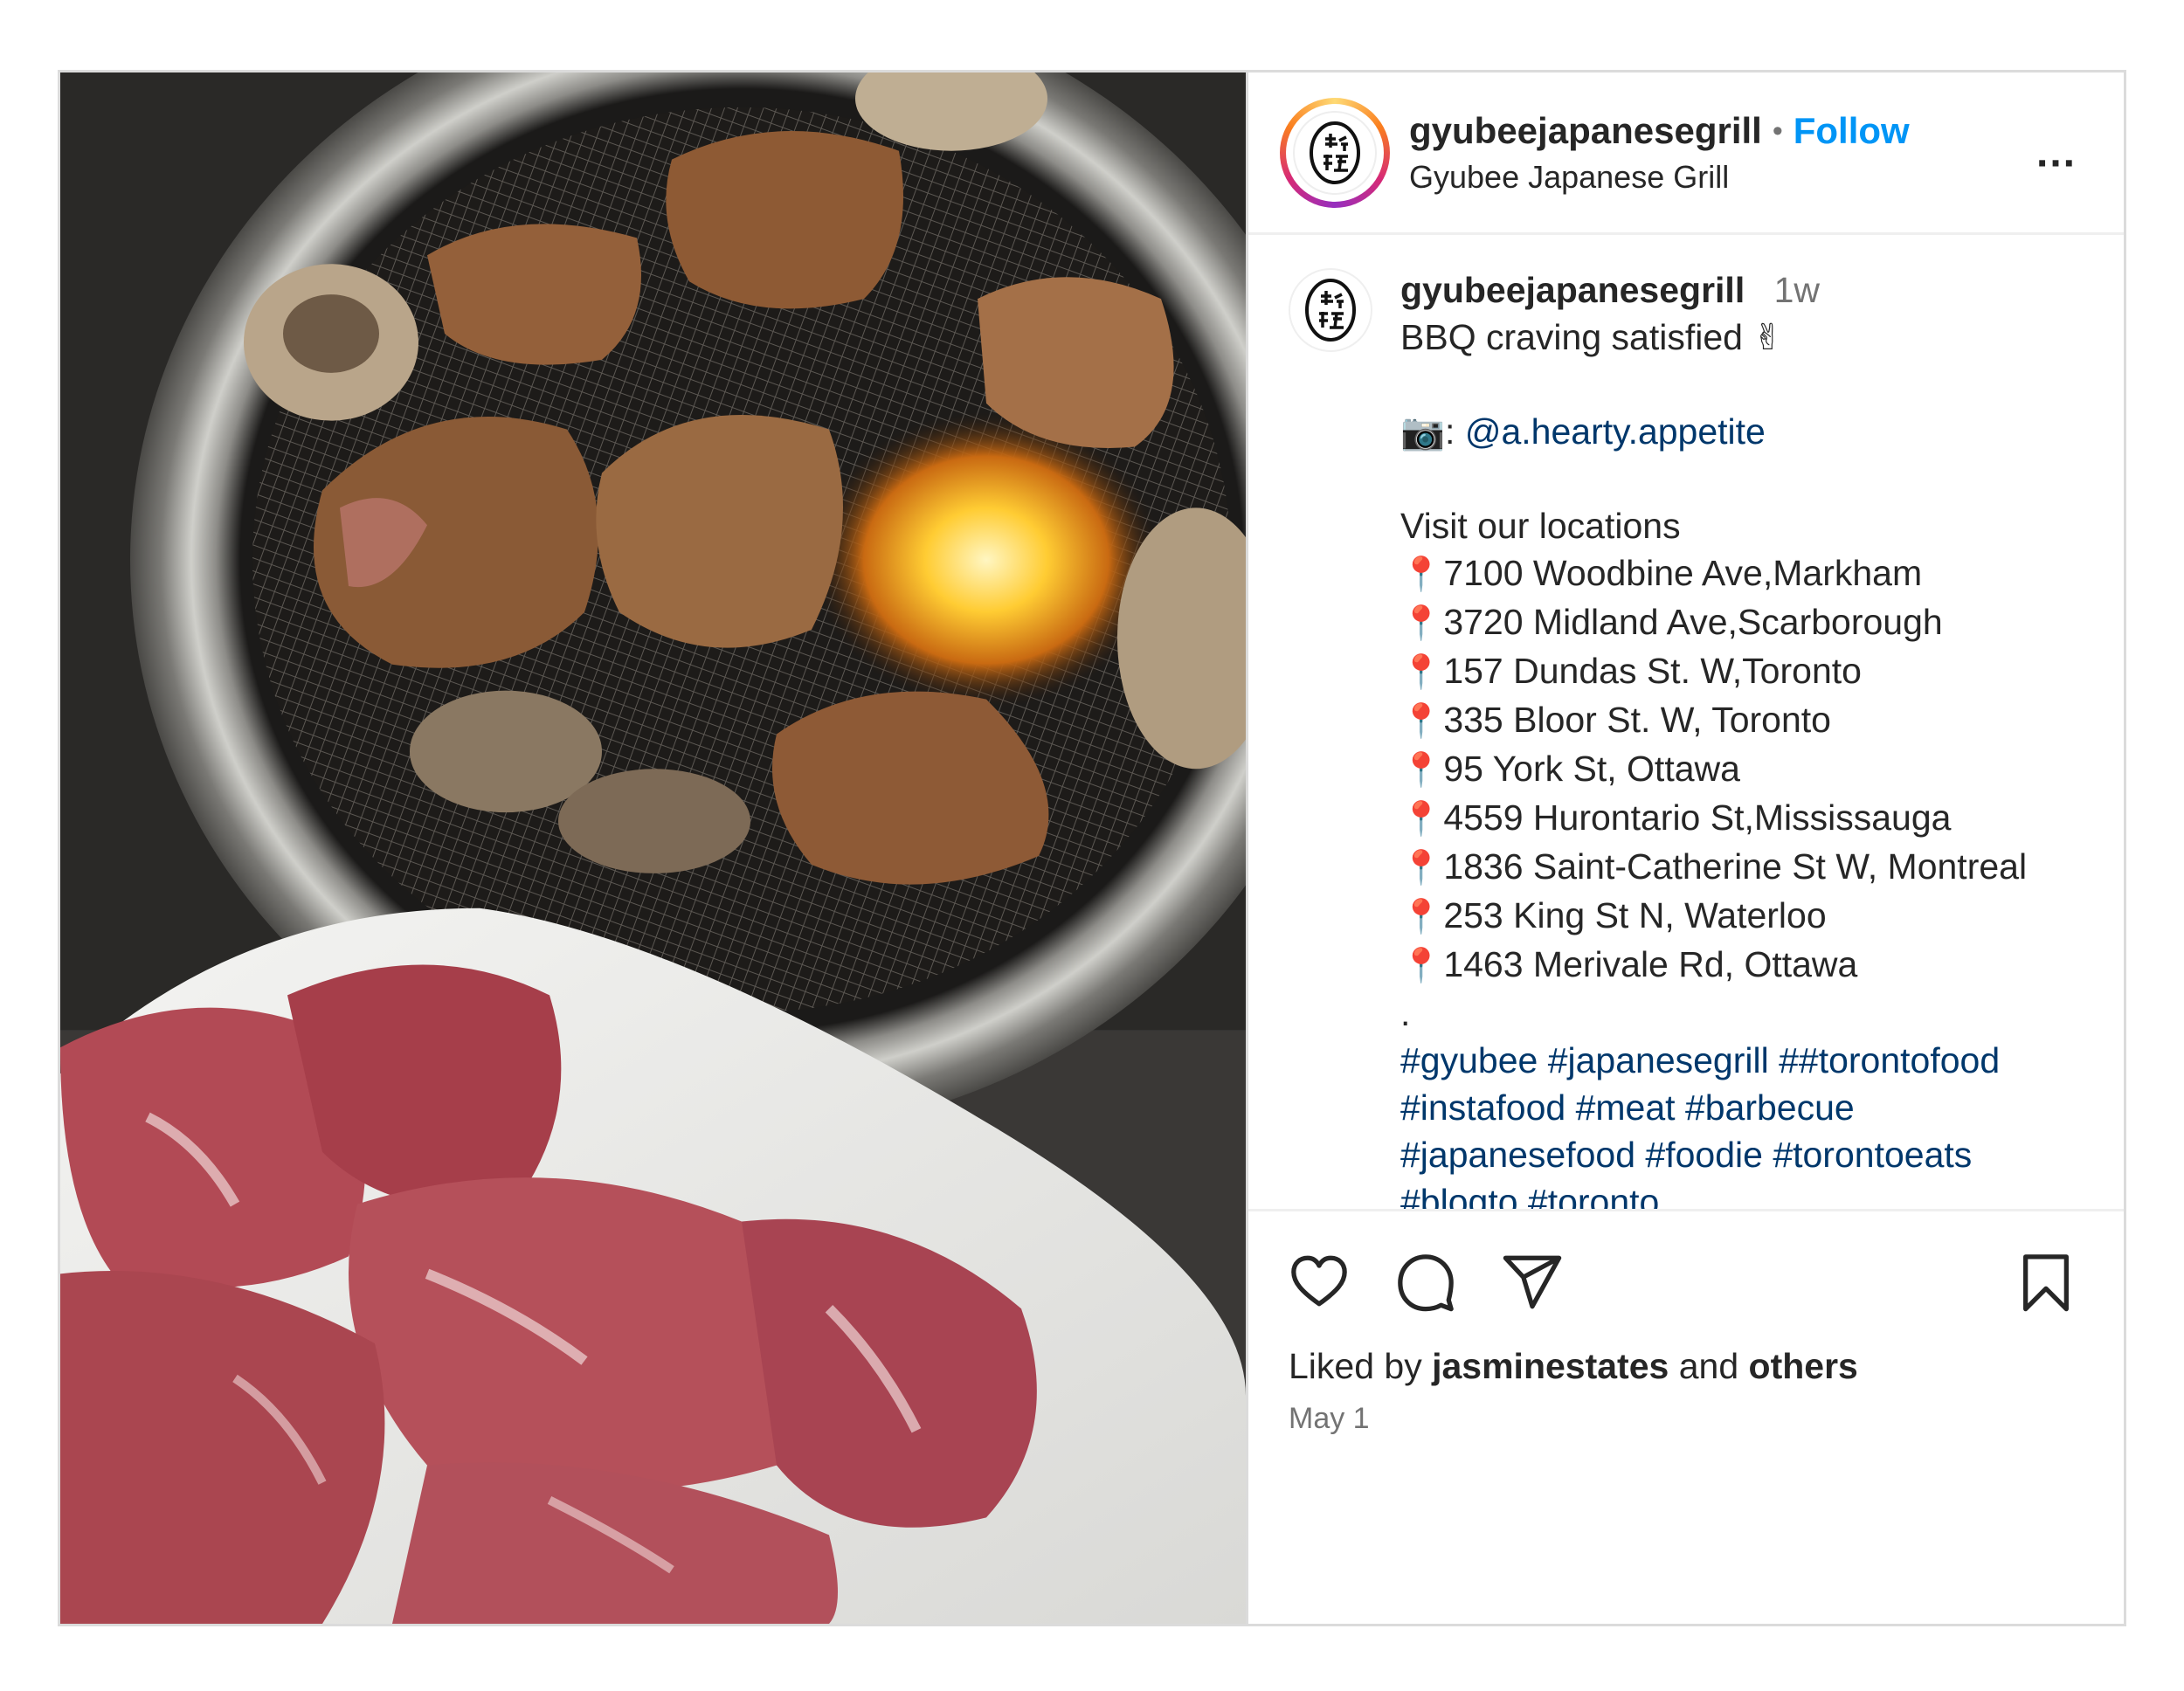  What do you see at coordinates (1432, 431) in the screenshot?
I see `camera-credit-prefix: 📷:` at bounding box center [1432, 431].